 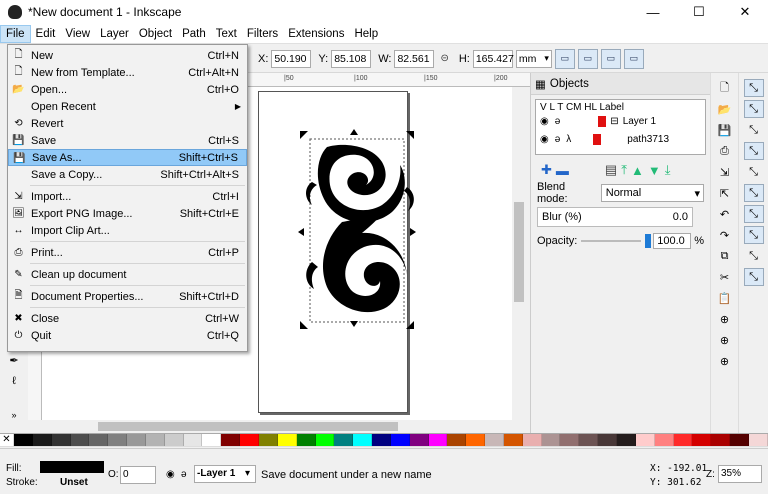 I want to click on snap-smooth-icon: ⤡, so click(x=753, y=214).